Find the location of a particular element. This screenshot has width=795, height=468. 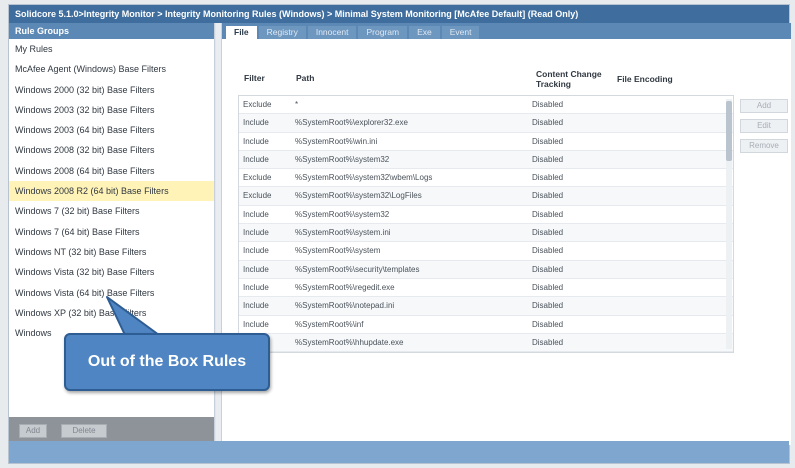

path-cell: %SystemRoot%\system.ini is located at coordinates (343, 233).